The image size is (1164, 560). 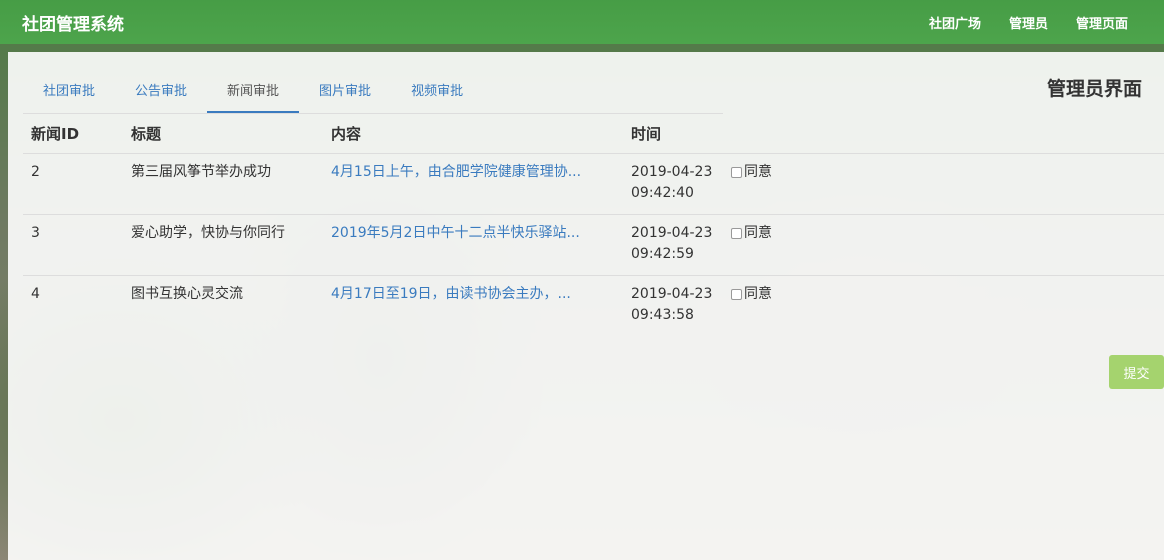 What do you see at coordinates (73, 22) in the screenshot?
I see `app-title: 社团管理系统` at bounding box center [73, 22].